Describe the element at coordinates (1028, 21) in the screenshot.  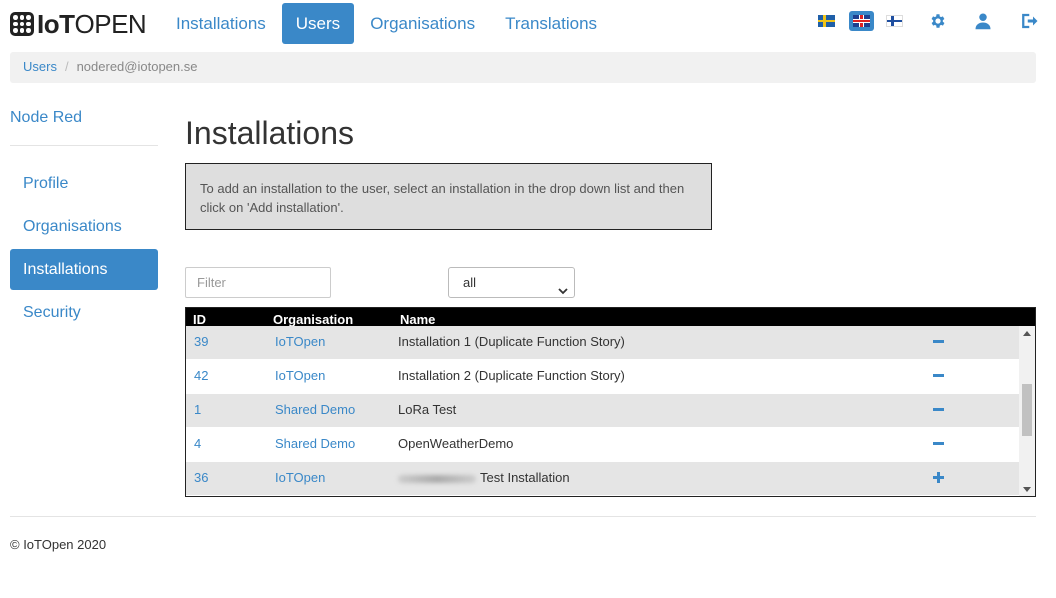
I see `logout-icon` at that location.